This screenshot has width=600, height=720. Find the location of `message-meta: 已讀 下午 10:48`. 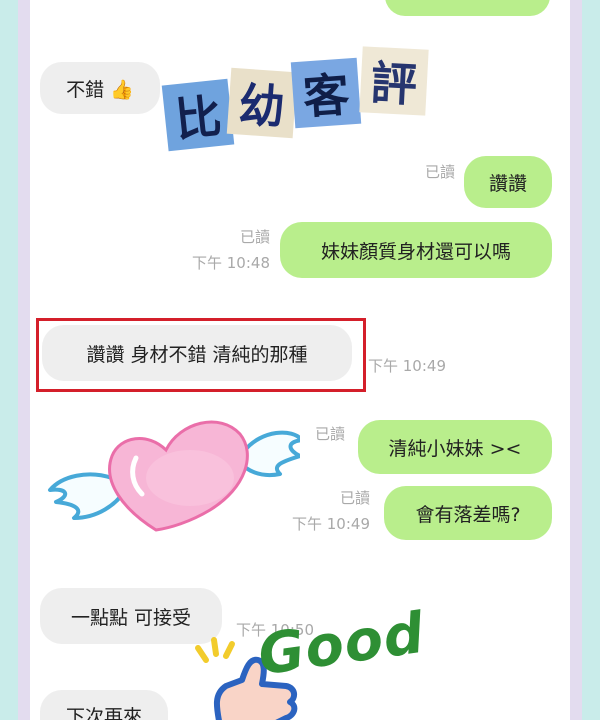

message-meta: 已讀 下午 10:48 is located at coordinates (220, 250).